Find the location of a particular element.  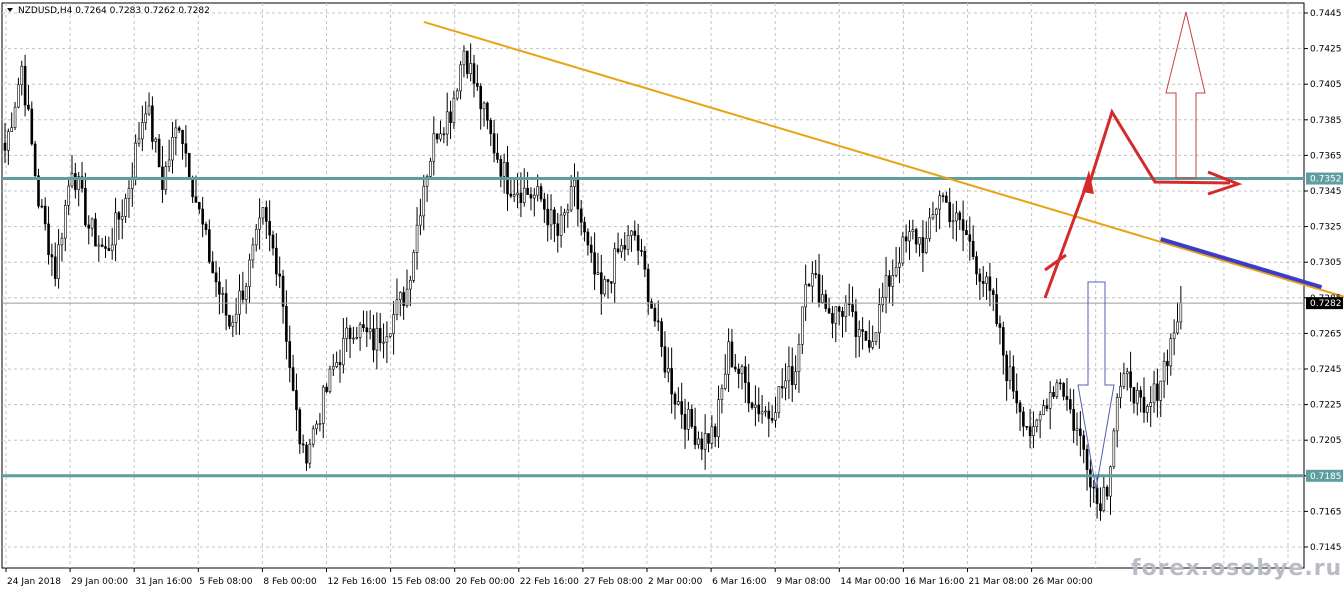

x-tick-label: 27 Feb 08:00 is located at coordinates (613, 582).